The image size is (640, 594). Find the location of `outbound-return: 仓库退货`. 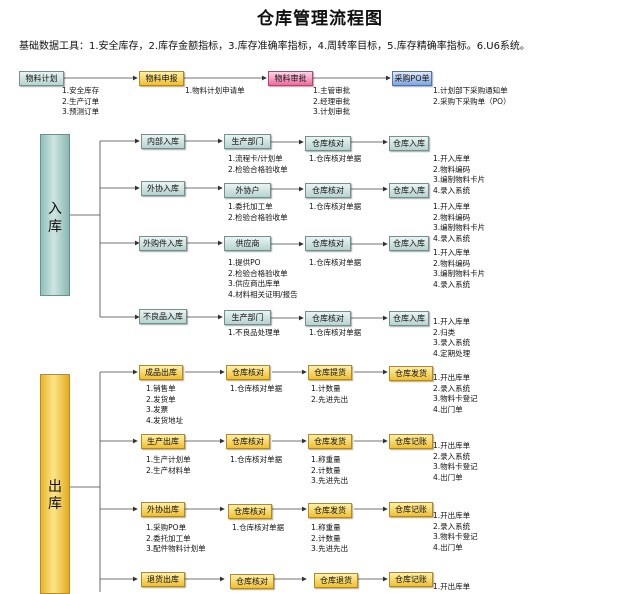

outbound-return: 仓库退货 is located at coordinates (336, 580).